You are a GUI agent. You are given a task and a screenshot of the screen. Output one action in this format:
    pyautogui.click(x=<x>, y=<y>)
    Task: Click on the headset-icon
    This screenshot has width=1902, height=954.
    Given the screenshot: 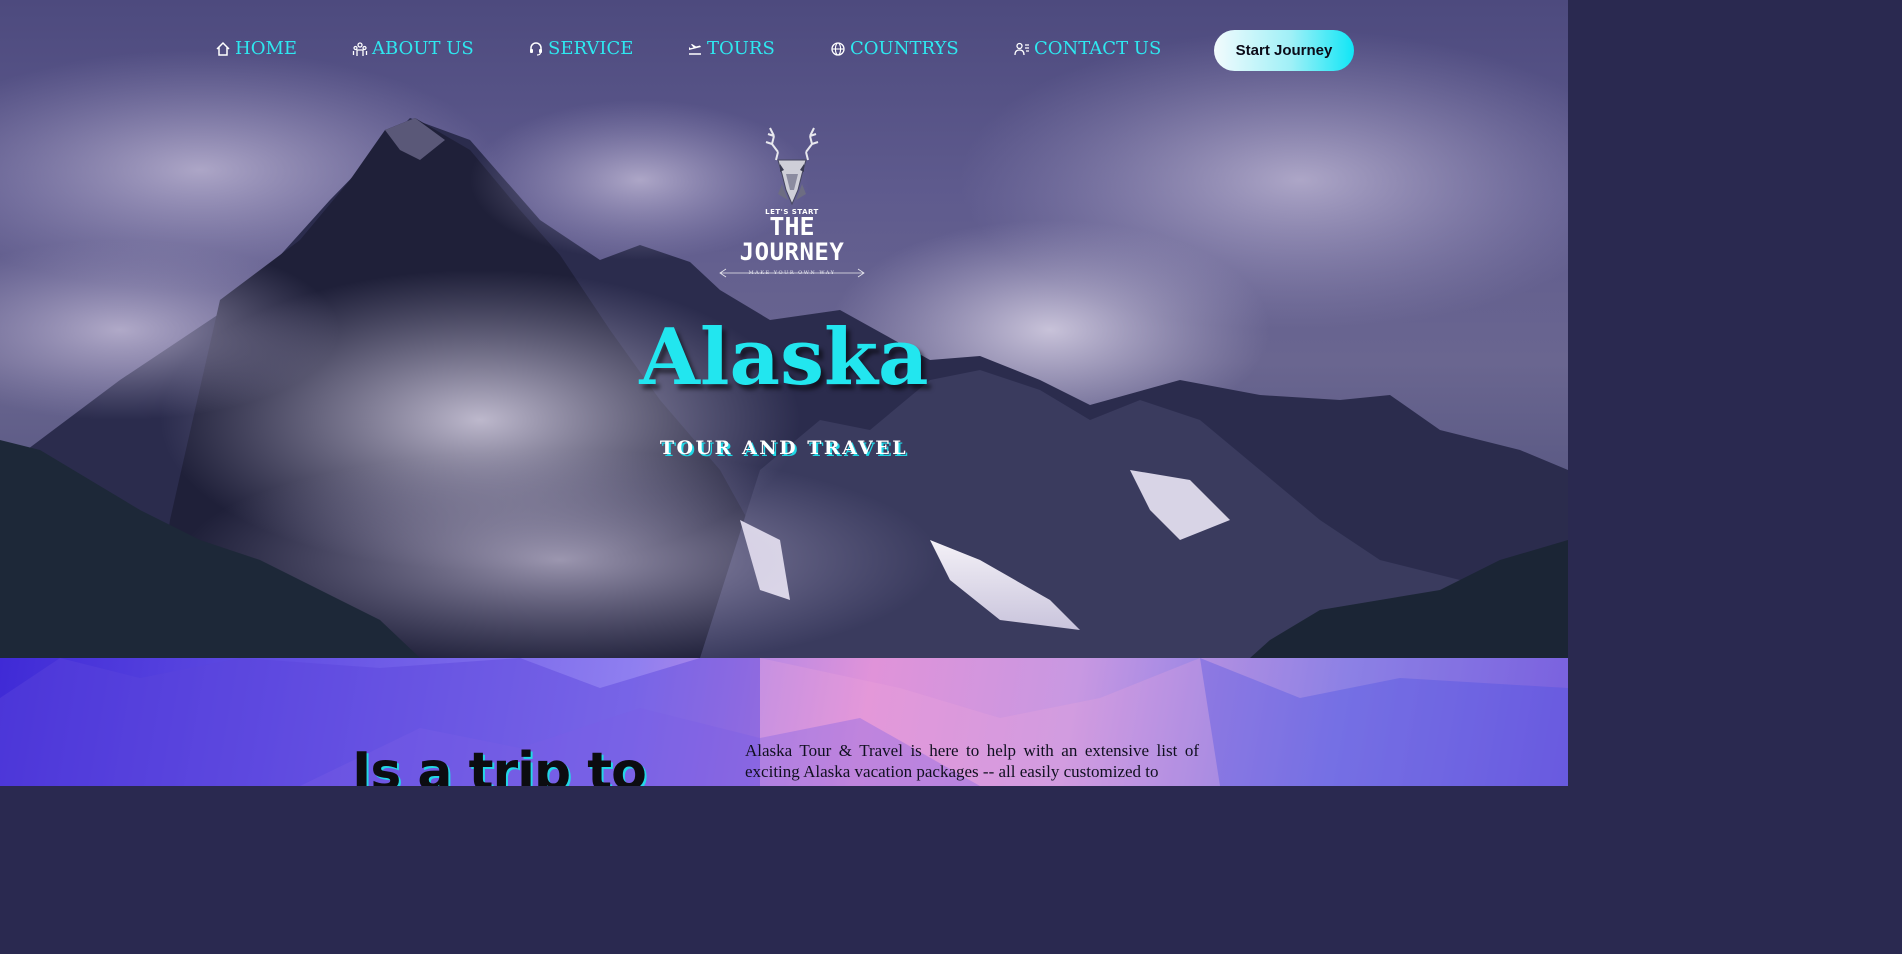 What is the action you would take?
    pyautogui.click(x=536, y=49)
    